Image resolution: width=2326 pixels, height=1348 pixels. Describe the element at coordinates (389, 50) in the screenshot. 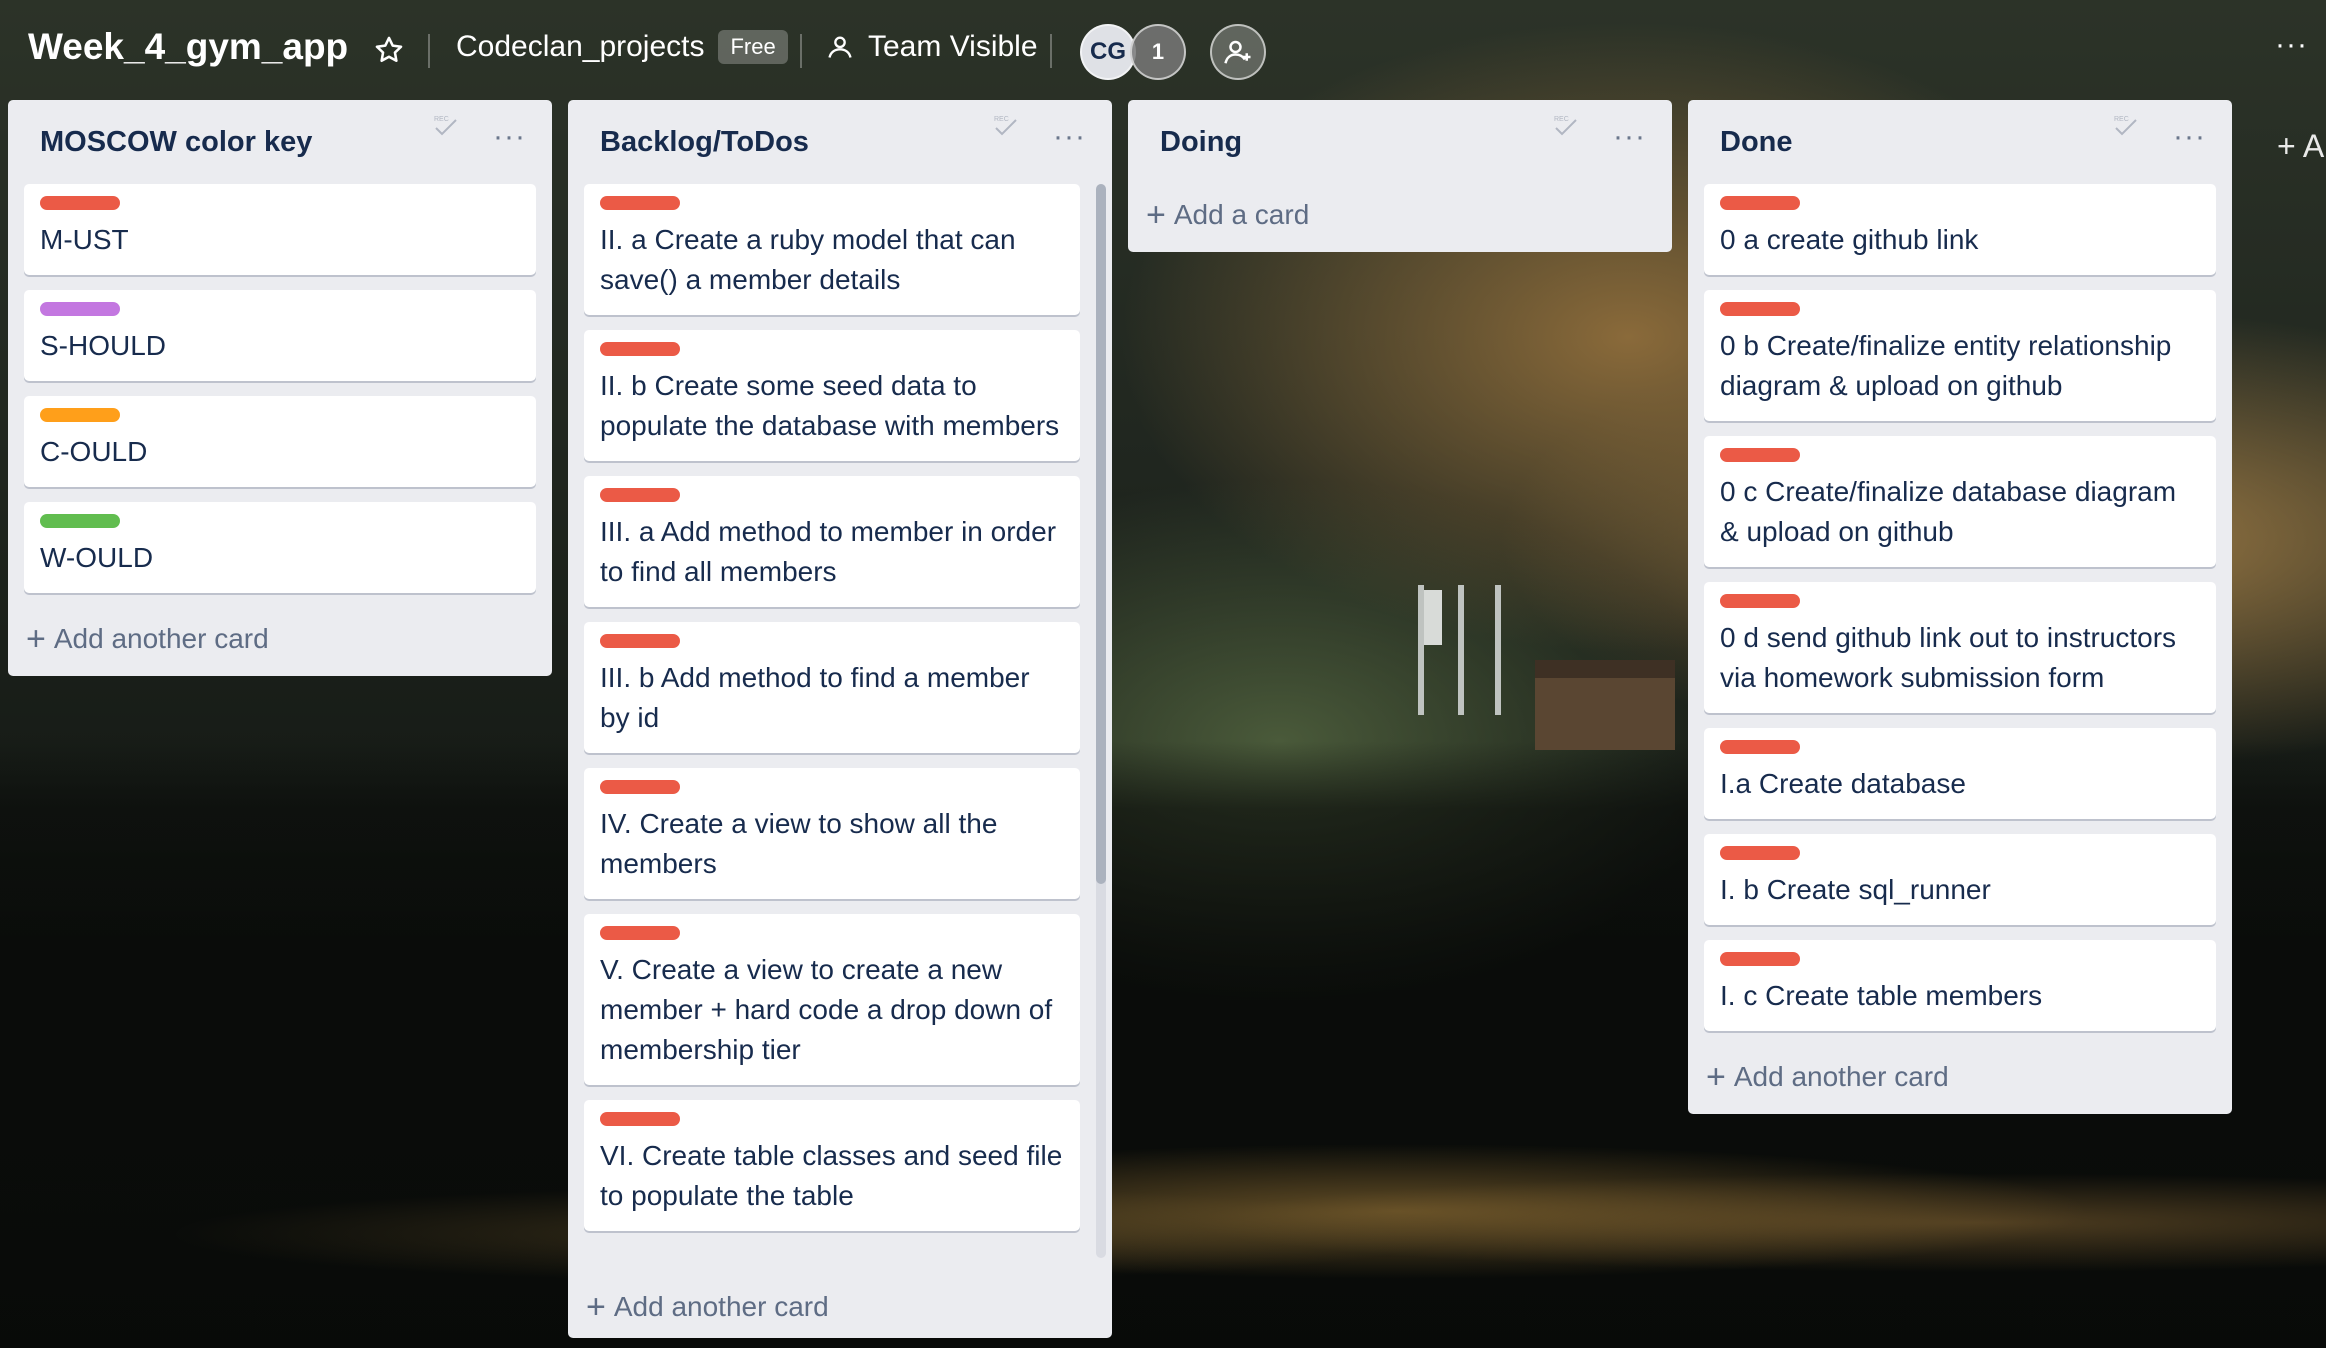

I see `star-icon` at that location.